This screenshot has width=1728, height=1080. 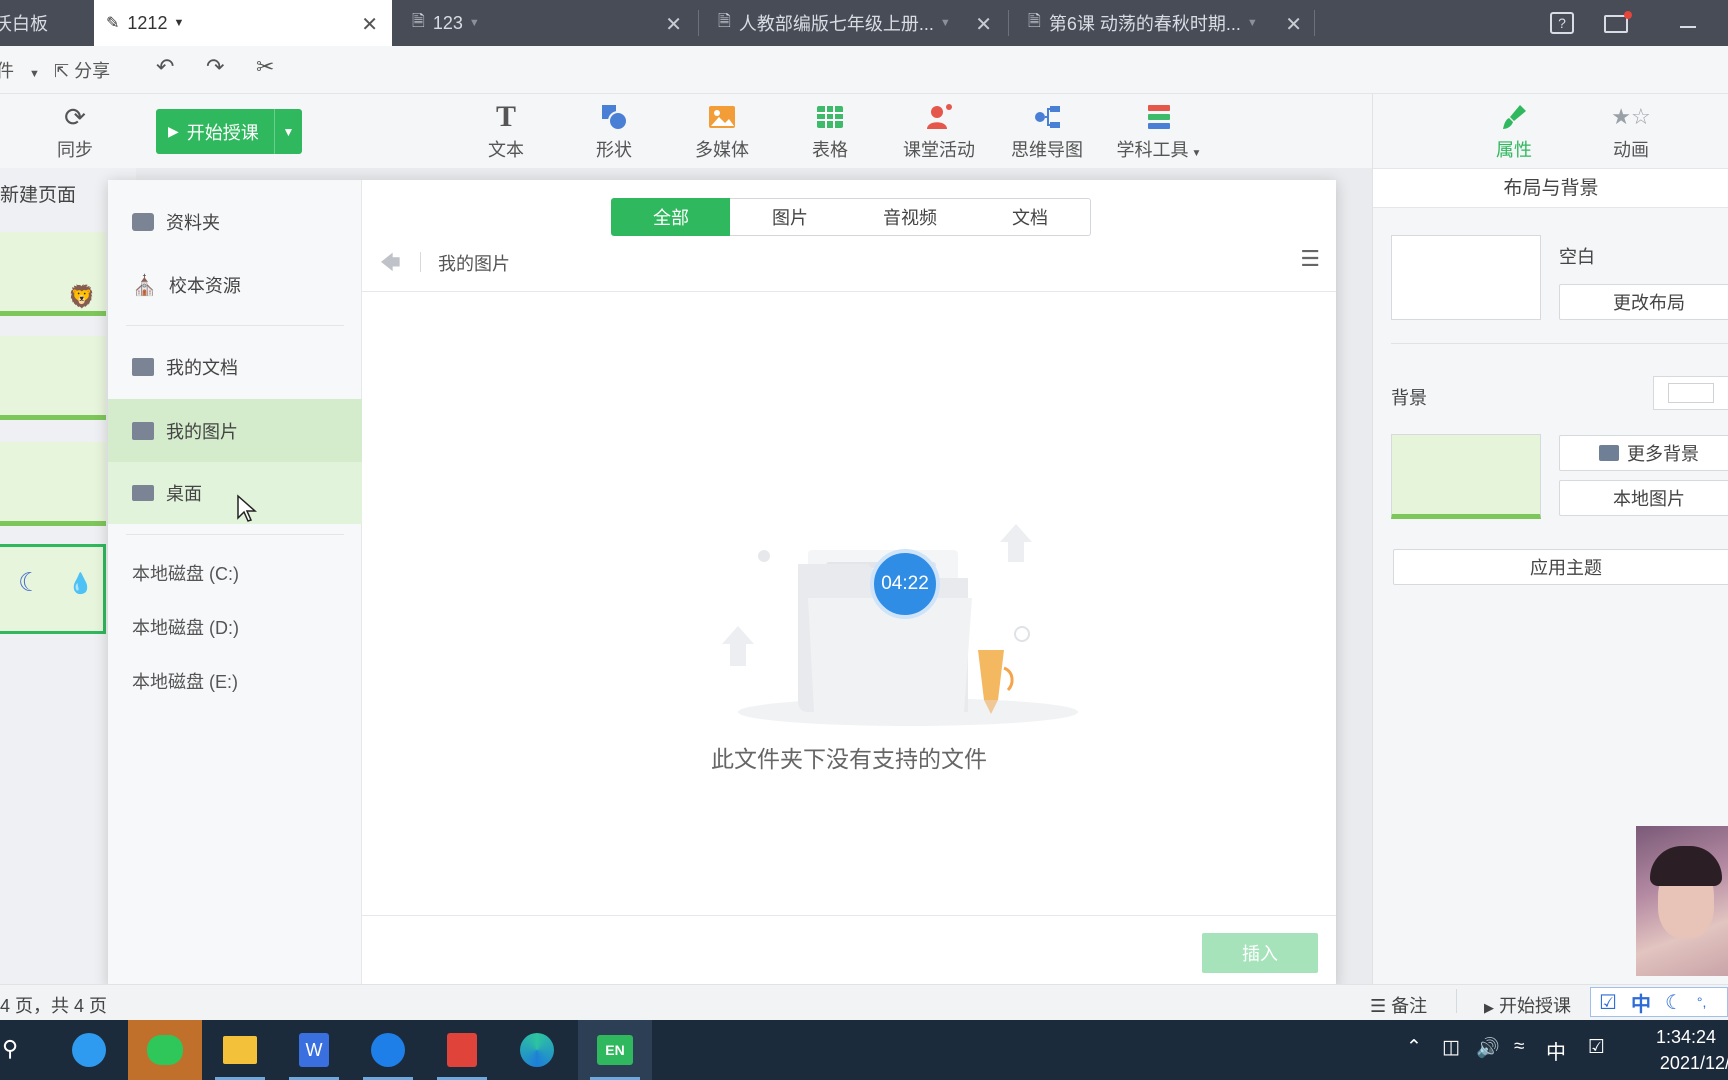 I want to click on disk-c: 本地磁盘 (C:), so click(x=185, y=573).